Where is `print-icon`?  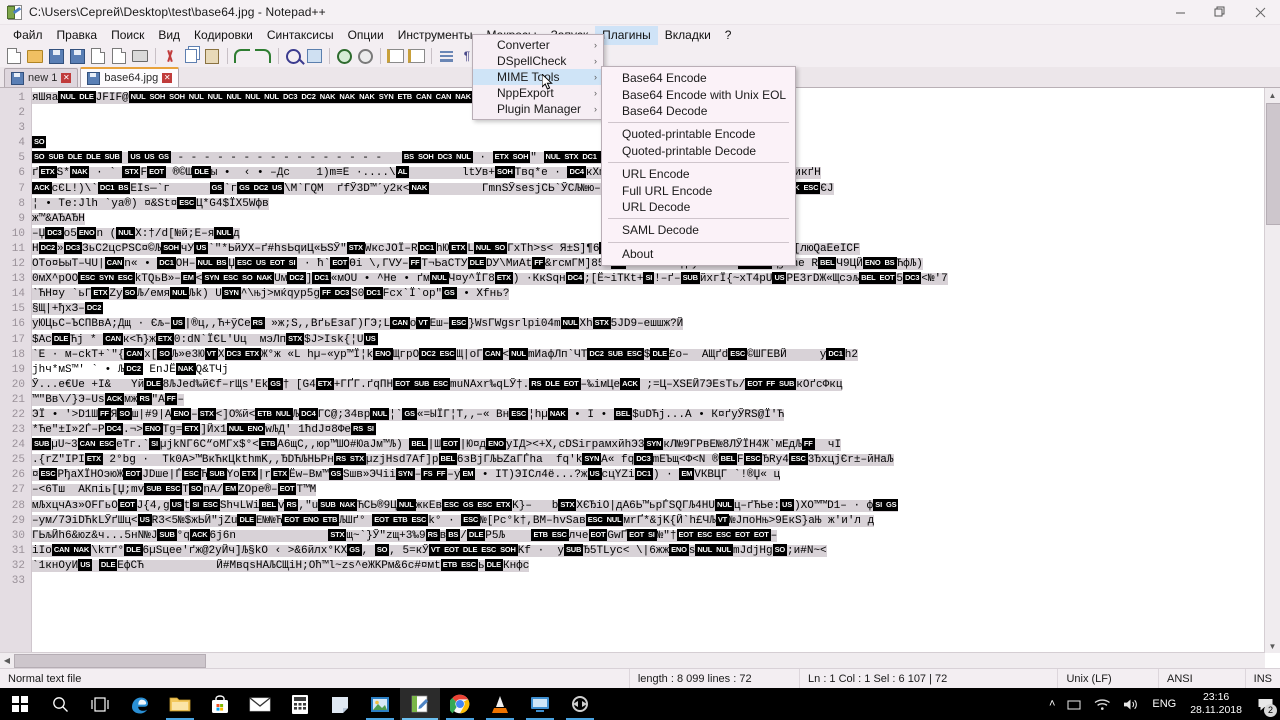 print-icon is located at coordinates (140, 56).